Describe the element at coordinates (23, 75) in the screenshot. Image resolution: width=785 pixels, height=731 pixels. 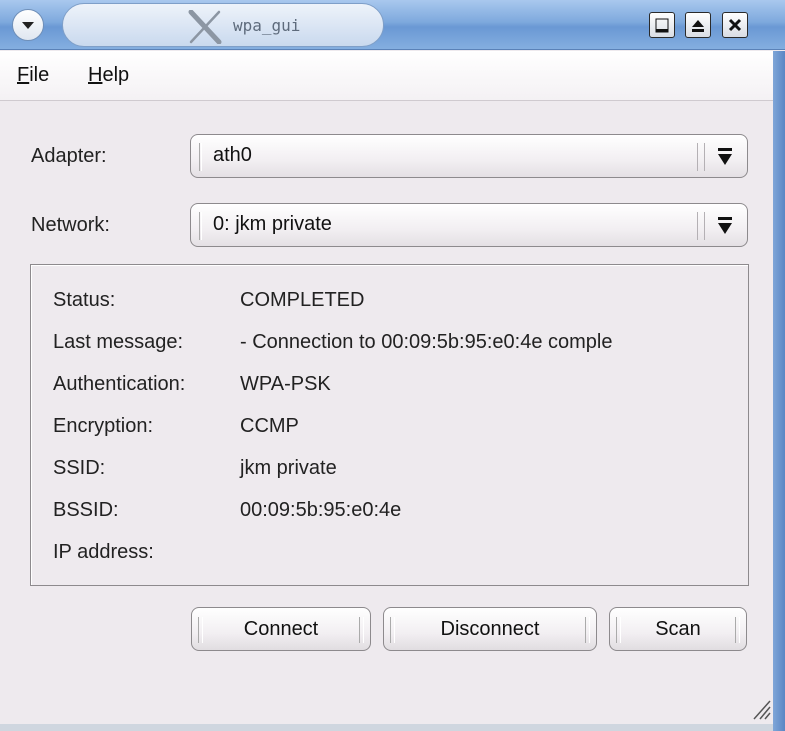
I see `menu-file-accel: F` at that location.